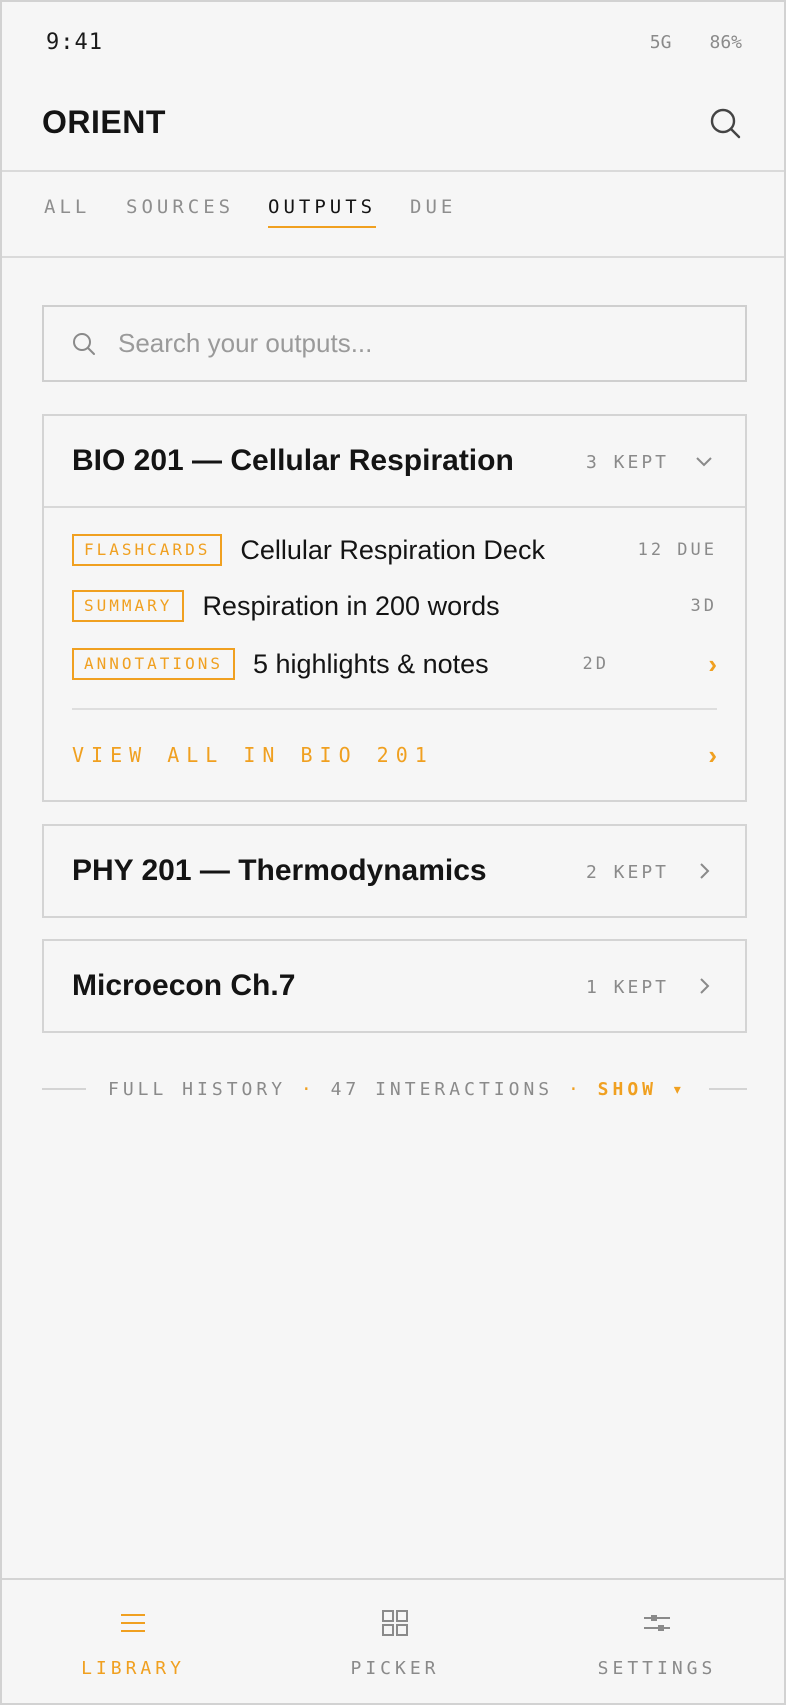  I want to click on group-card-phy201: PHY 201 — Thermodynamics 2 KEPT, so click(394, 871).